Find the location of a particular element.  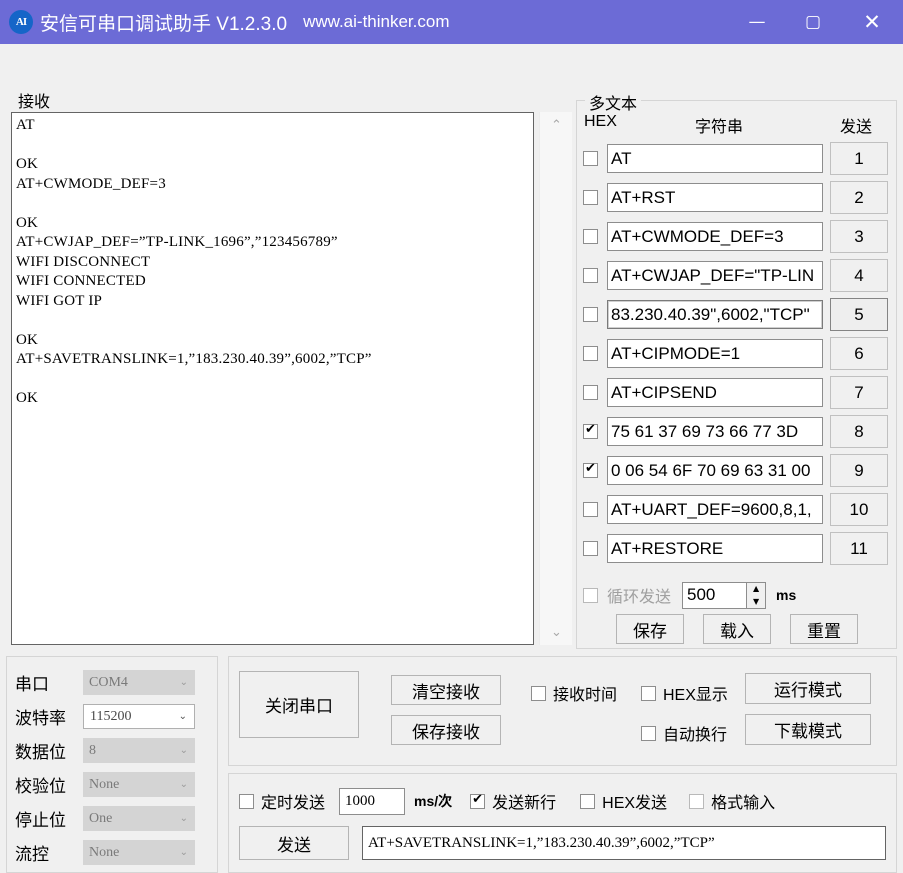

multitext-input-10: AT+UART_DEF=9600,8,1, is located at coordinates (715, 509).